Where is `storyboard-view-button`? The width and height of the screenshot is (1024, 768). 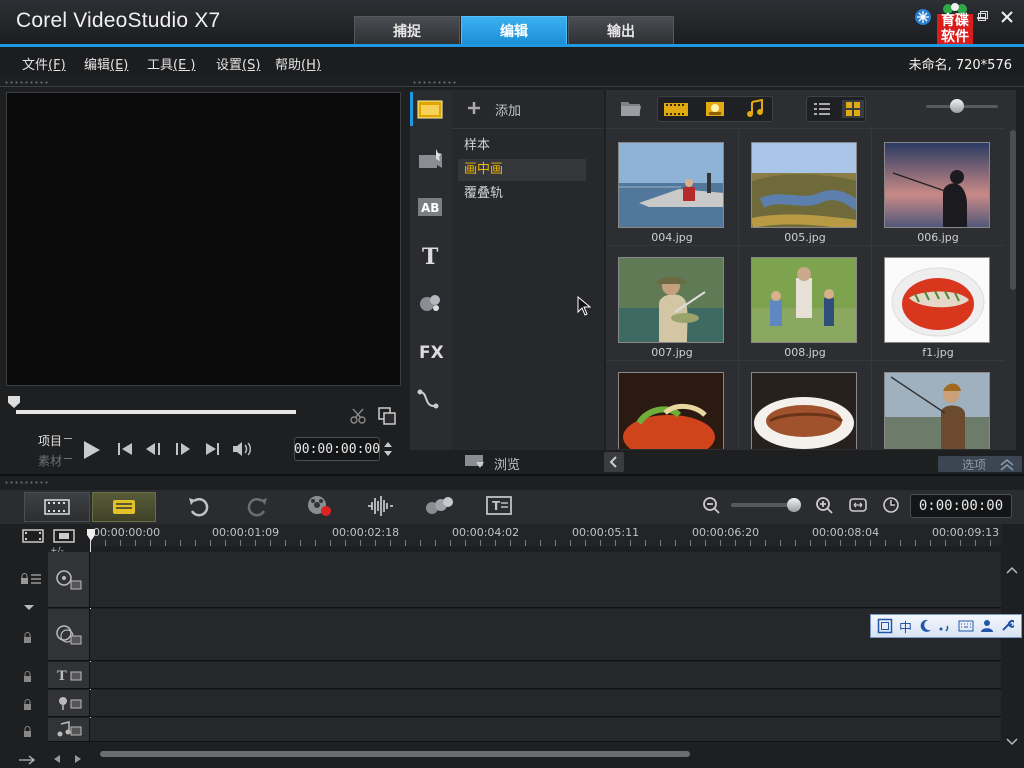
storyboard-view-button is located at coordinates (57, 507).